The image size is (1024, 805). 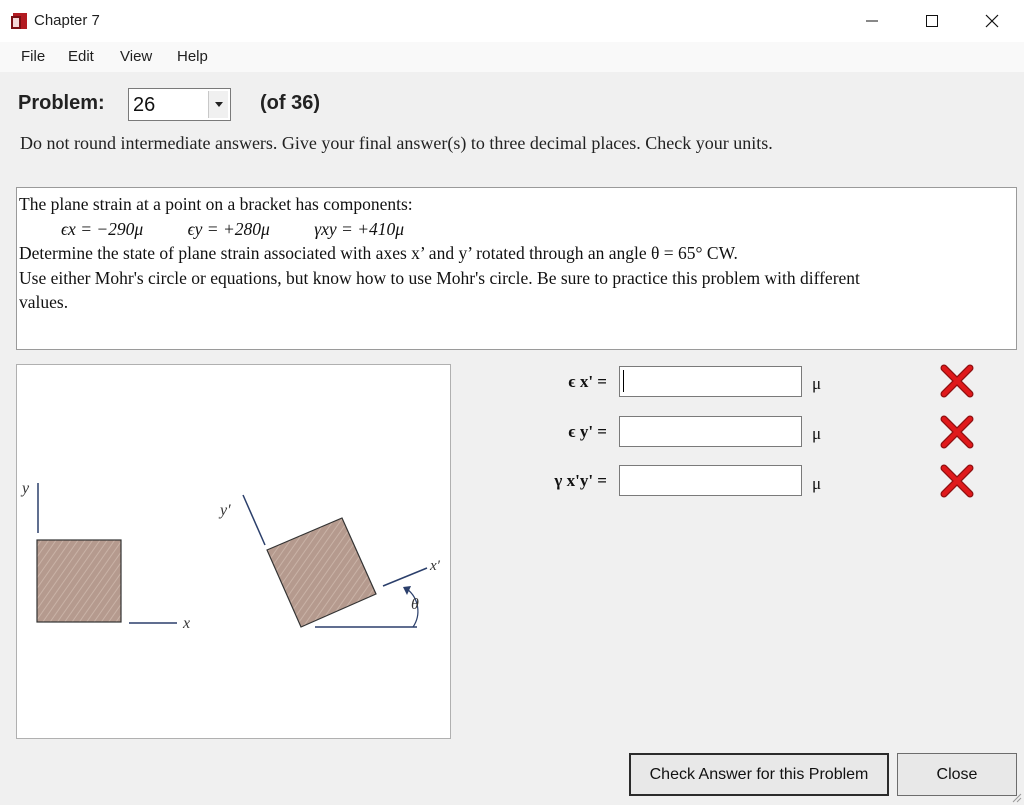 What do you see at coordinates (710, 381) in the screenshot?
I see `answer-input-ex` at bounding box center [710, 381].